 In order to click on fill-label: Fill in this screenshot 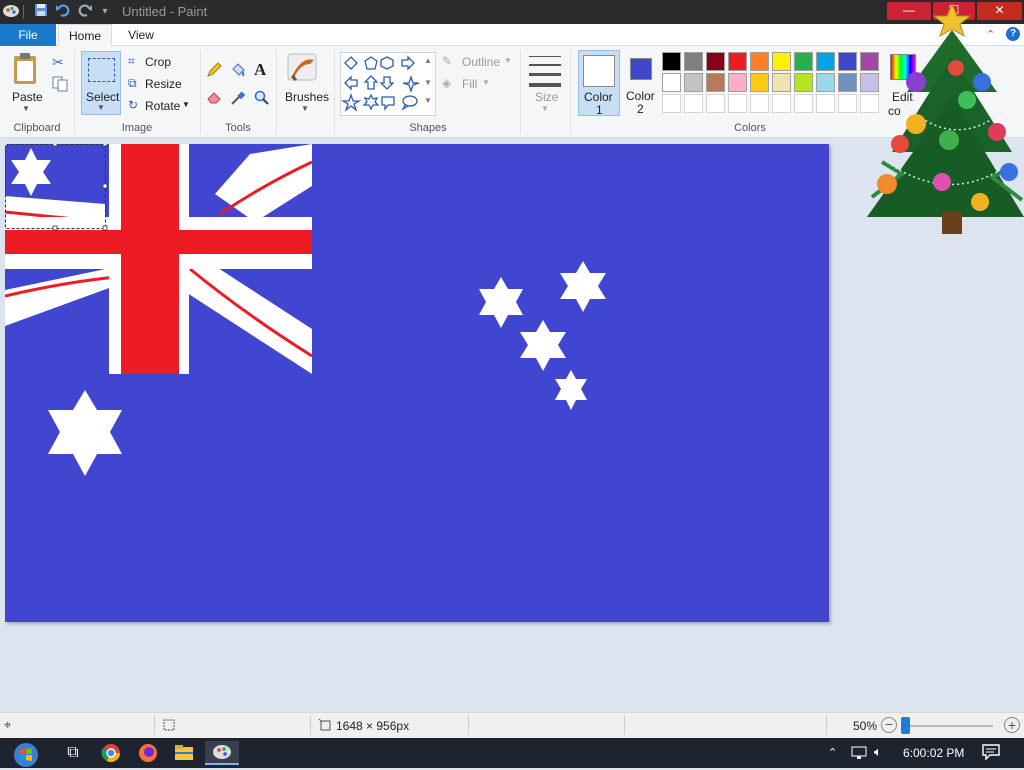, I will do `click(470, 84)`.